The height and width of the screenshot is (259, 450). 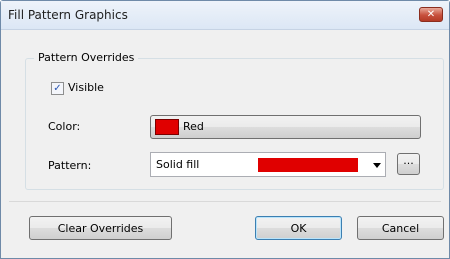 I want to click on clear-overrides-label: Clear Overrides, so click(x=100, y=228).